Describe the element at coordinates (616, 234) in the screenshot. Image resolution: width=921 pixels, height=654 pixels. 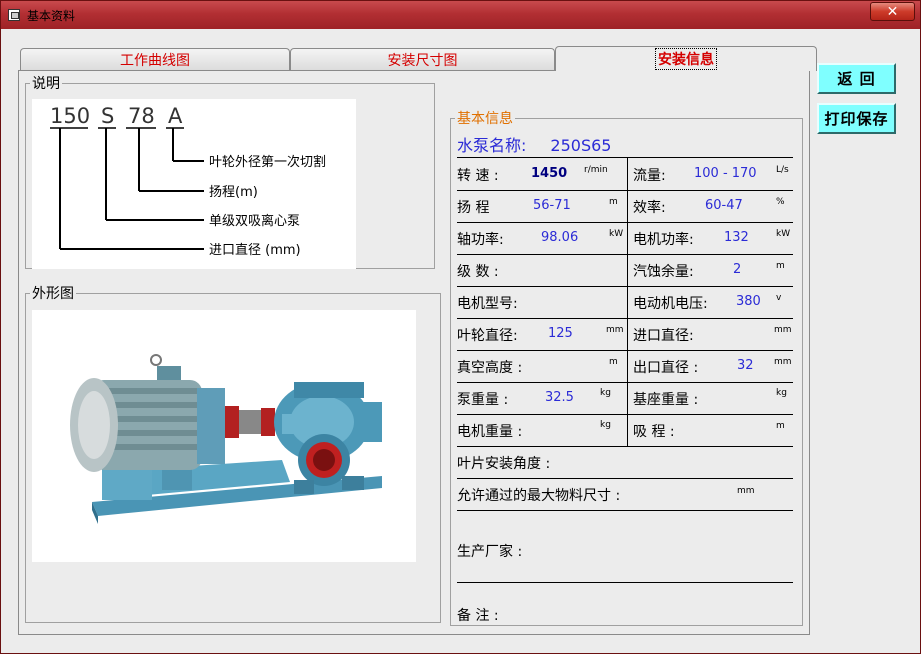
I see `shaft-power-unit: kW` at that location.